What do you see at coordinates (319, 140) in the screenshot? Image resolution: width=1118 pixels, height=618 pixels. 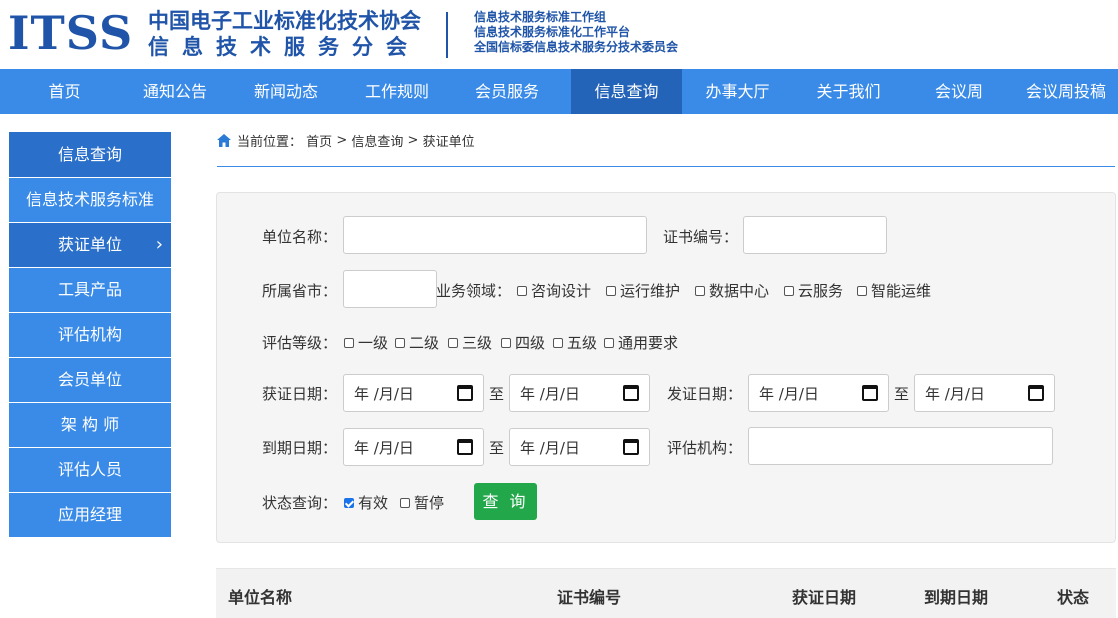 I see `breadcrumb-home-link: 首页` at bounding box center [319, 140].